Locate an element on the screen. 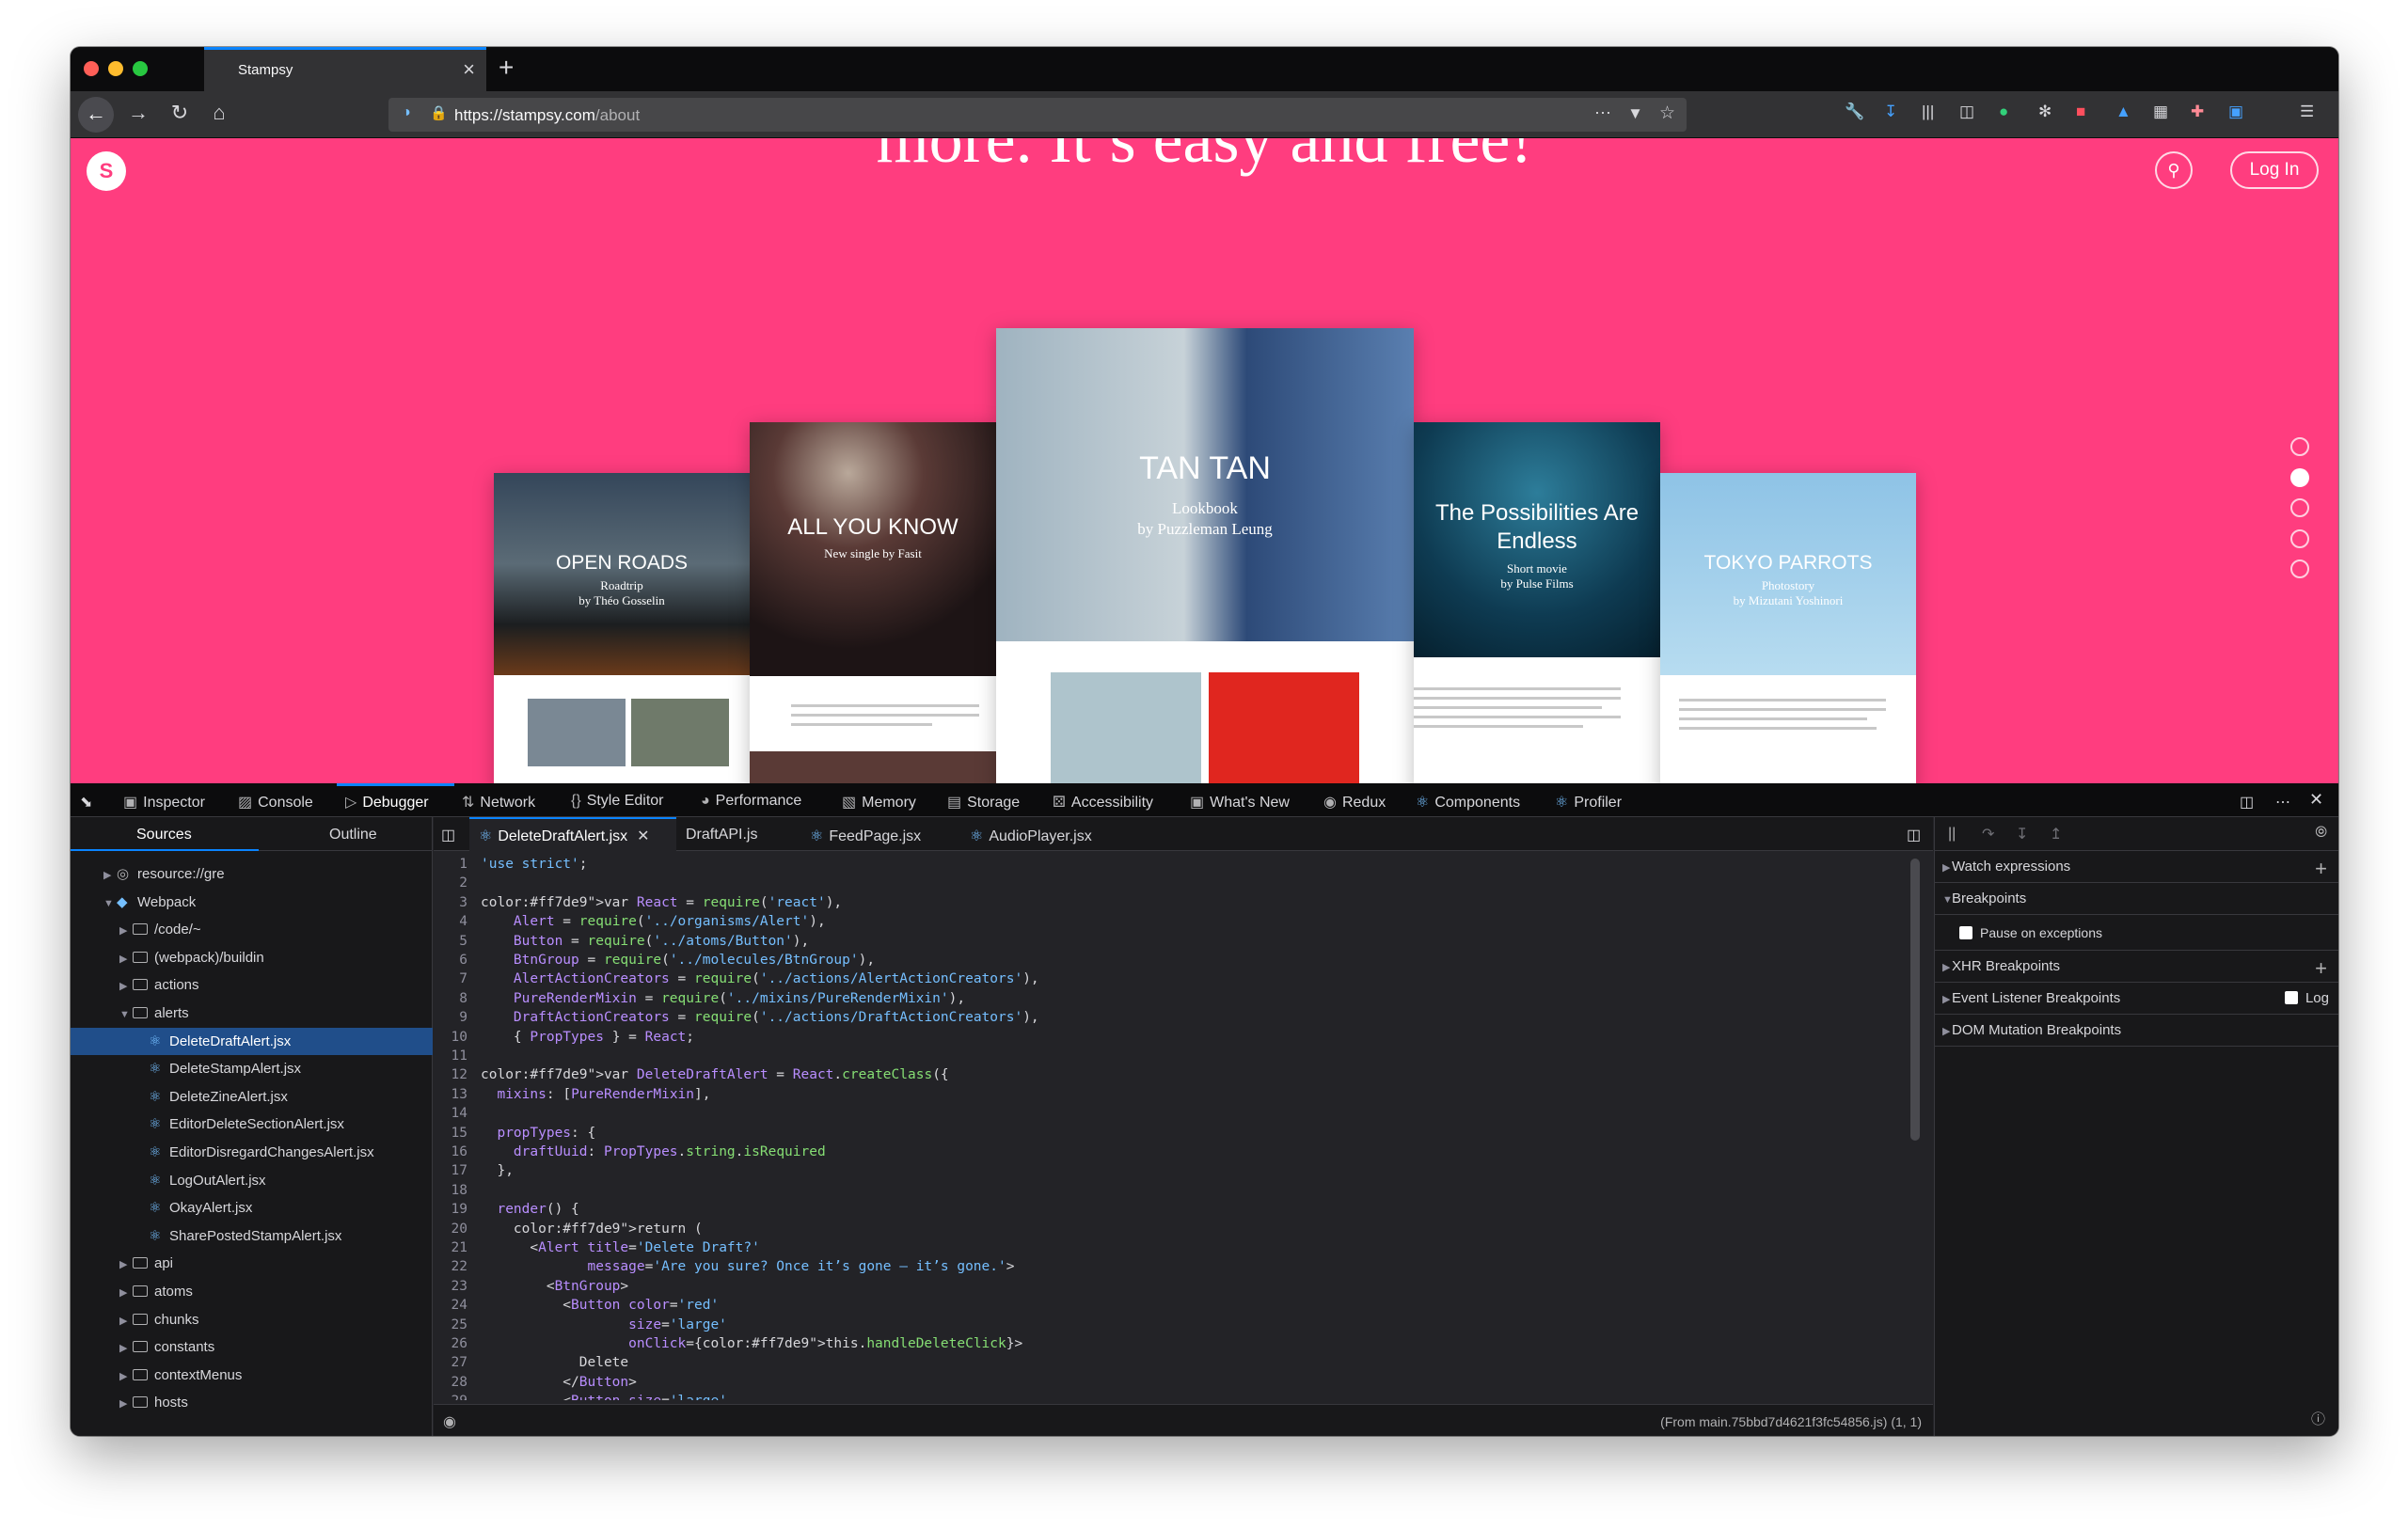  log-checkbox is located at coordinates (2291, 998).